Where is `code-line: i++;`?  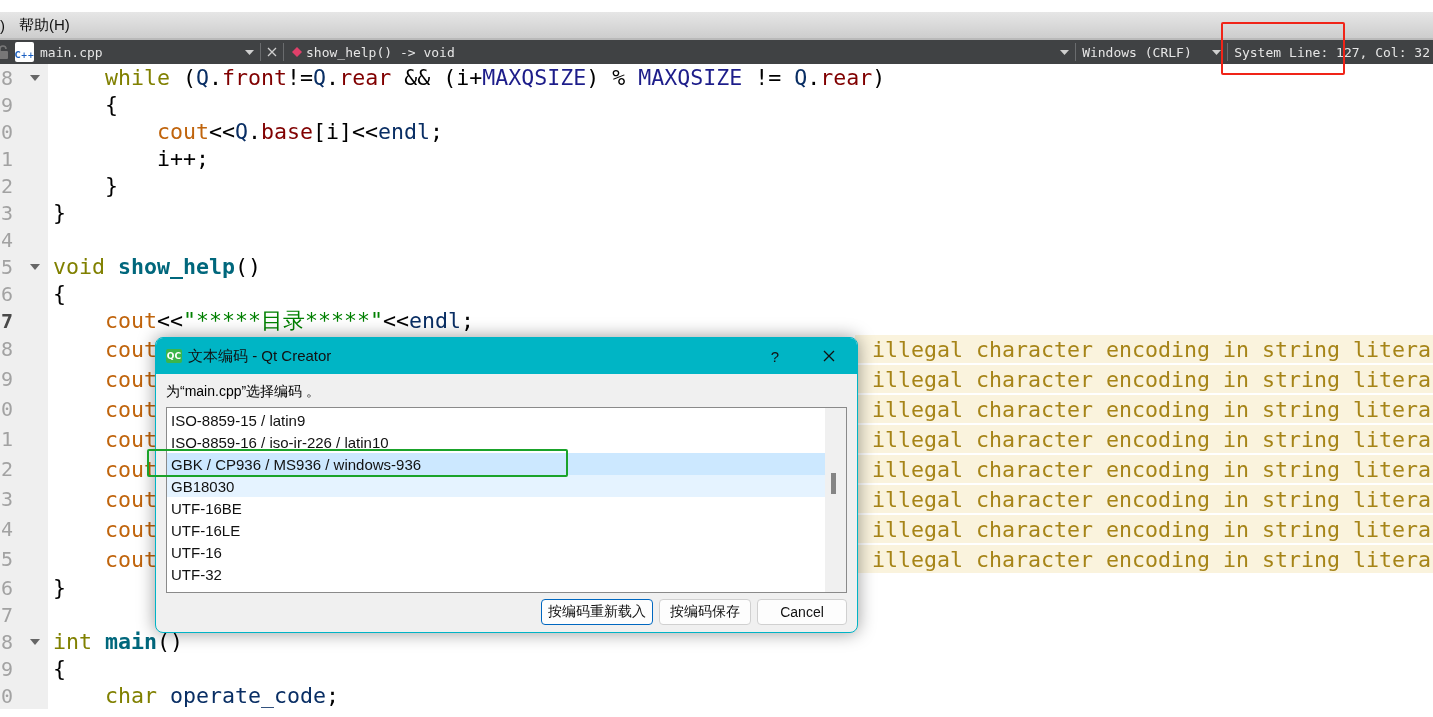 code-line: i++; is located at coordinates (182, 158).